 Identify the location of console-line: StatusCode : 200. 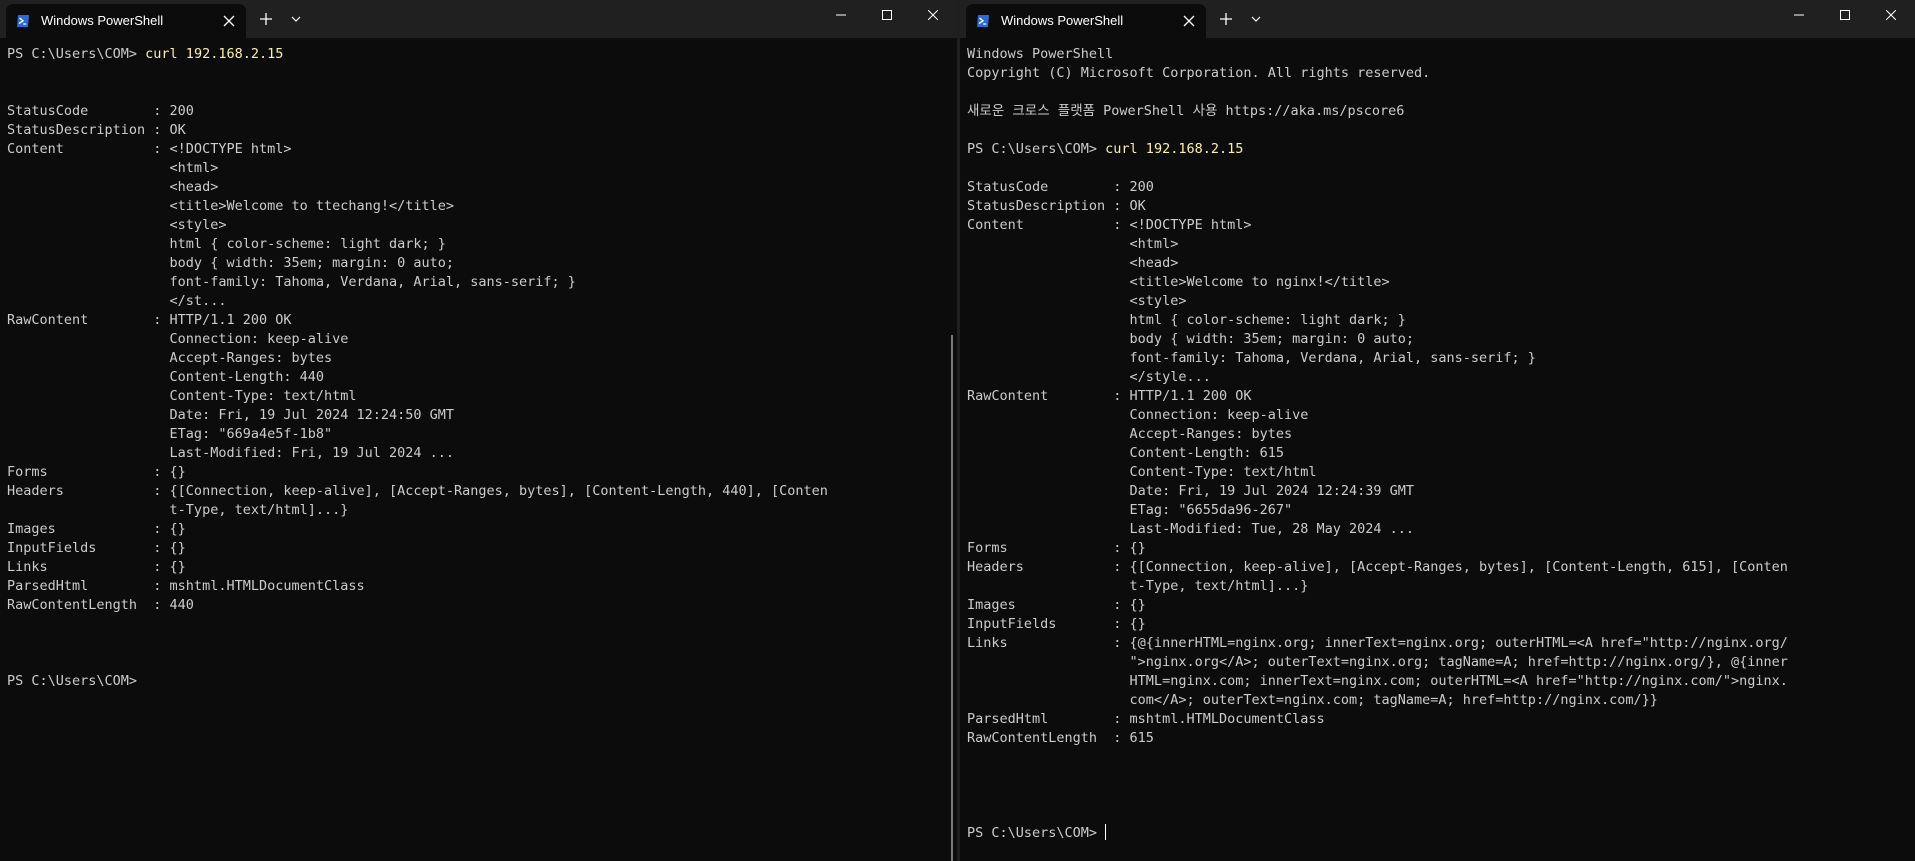
(1434, 187).